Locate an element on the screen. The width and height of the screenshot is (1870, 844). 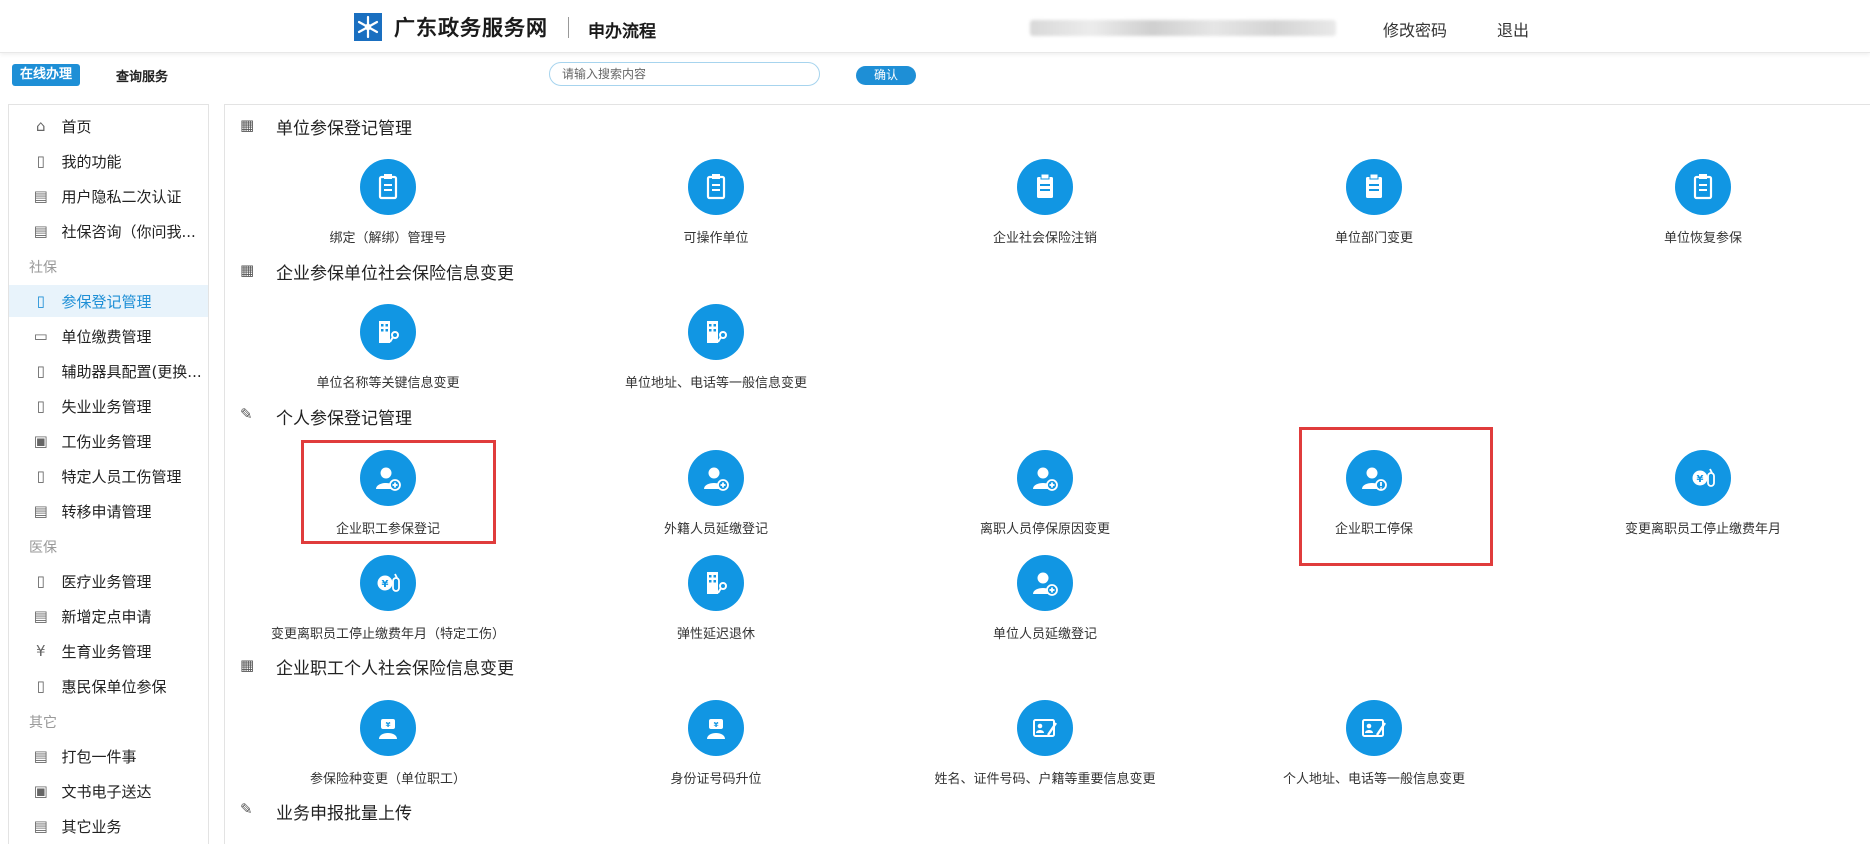
logout-link: 退出 is located at coordinates (1513, 29).